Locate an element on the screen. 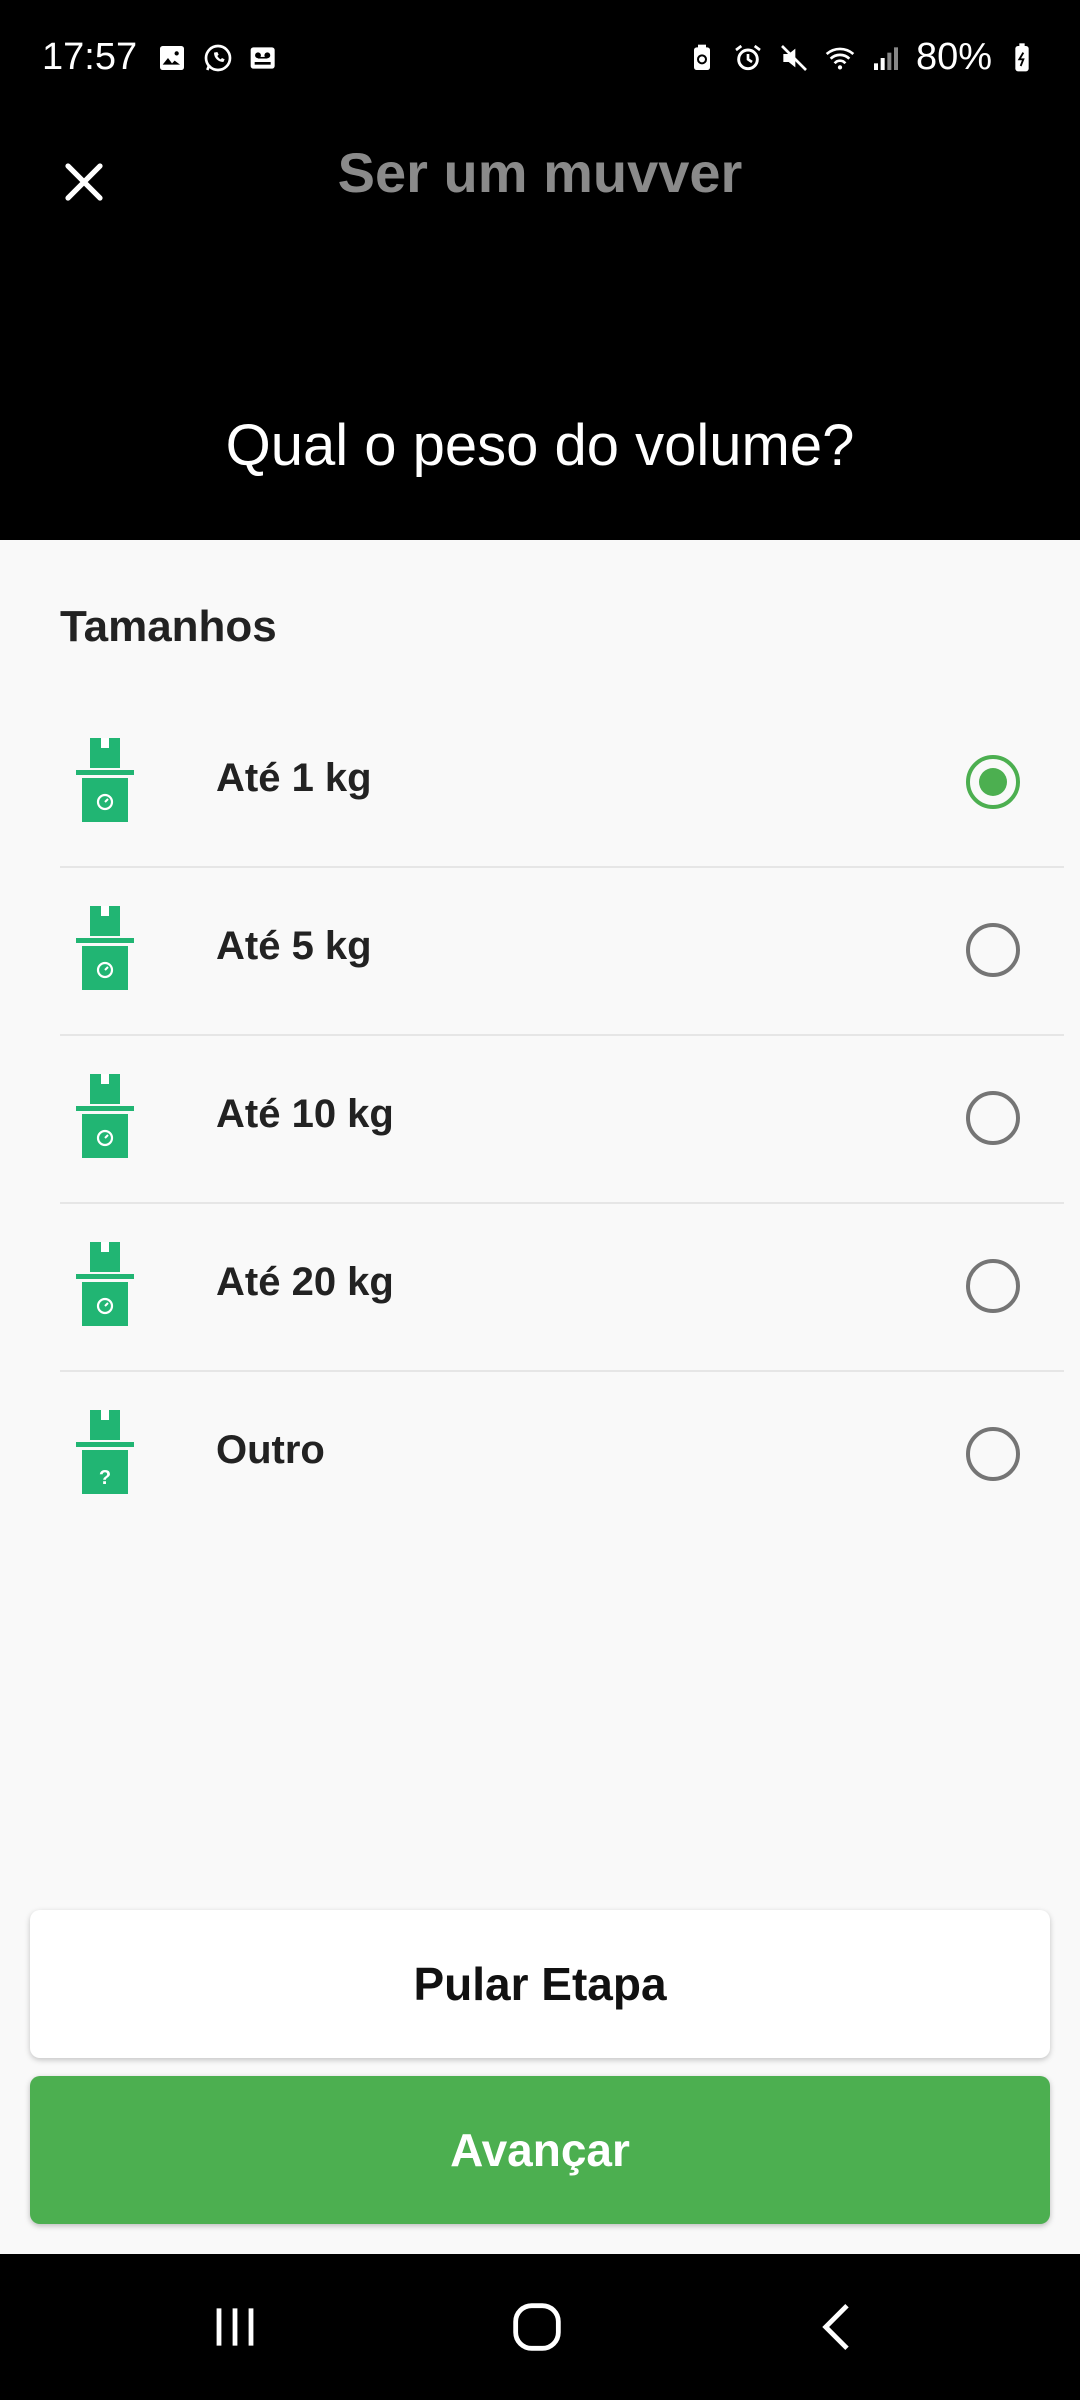  image-icon is located at coordinates (172, 58).